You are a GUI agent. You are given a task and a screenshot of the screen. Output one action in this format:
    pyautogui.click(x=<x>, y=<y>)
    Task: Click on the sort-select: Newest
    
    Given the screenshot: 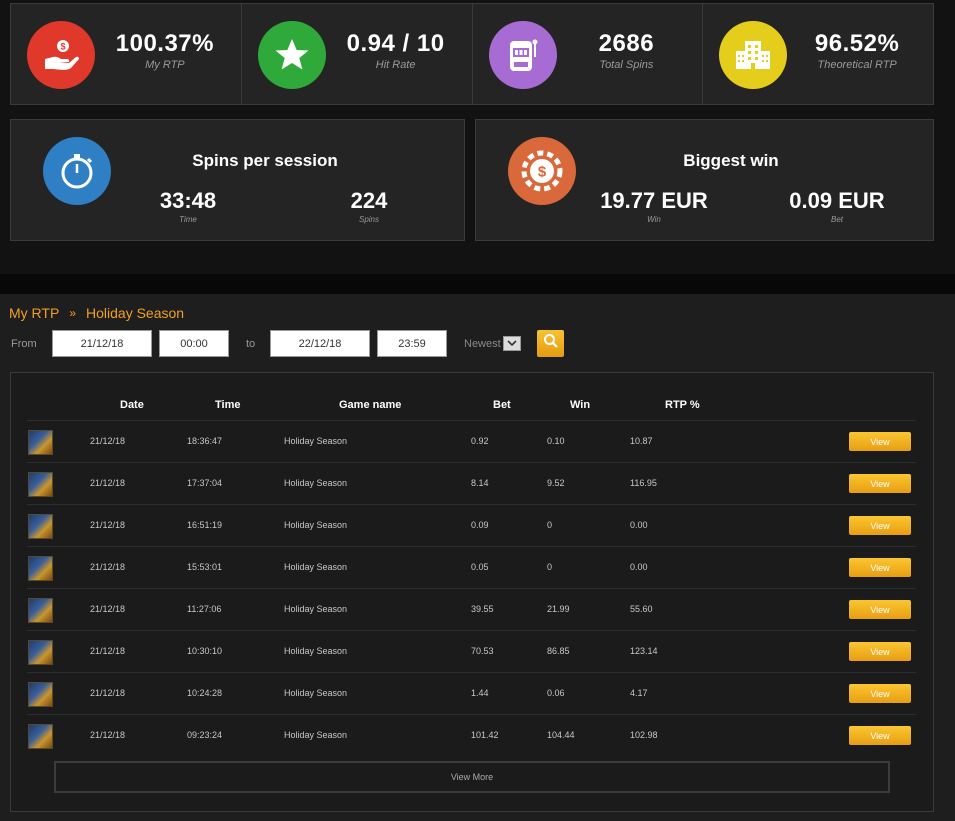 What is the action you would take?
    pyautogui.click(x=492, y=343)
    